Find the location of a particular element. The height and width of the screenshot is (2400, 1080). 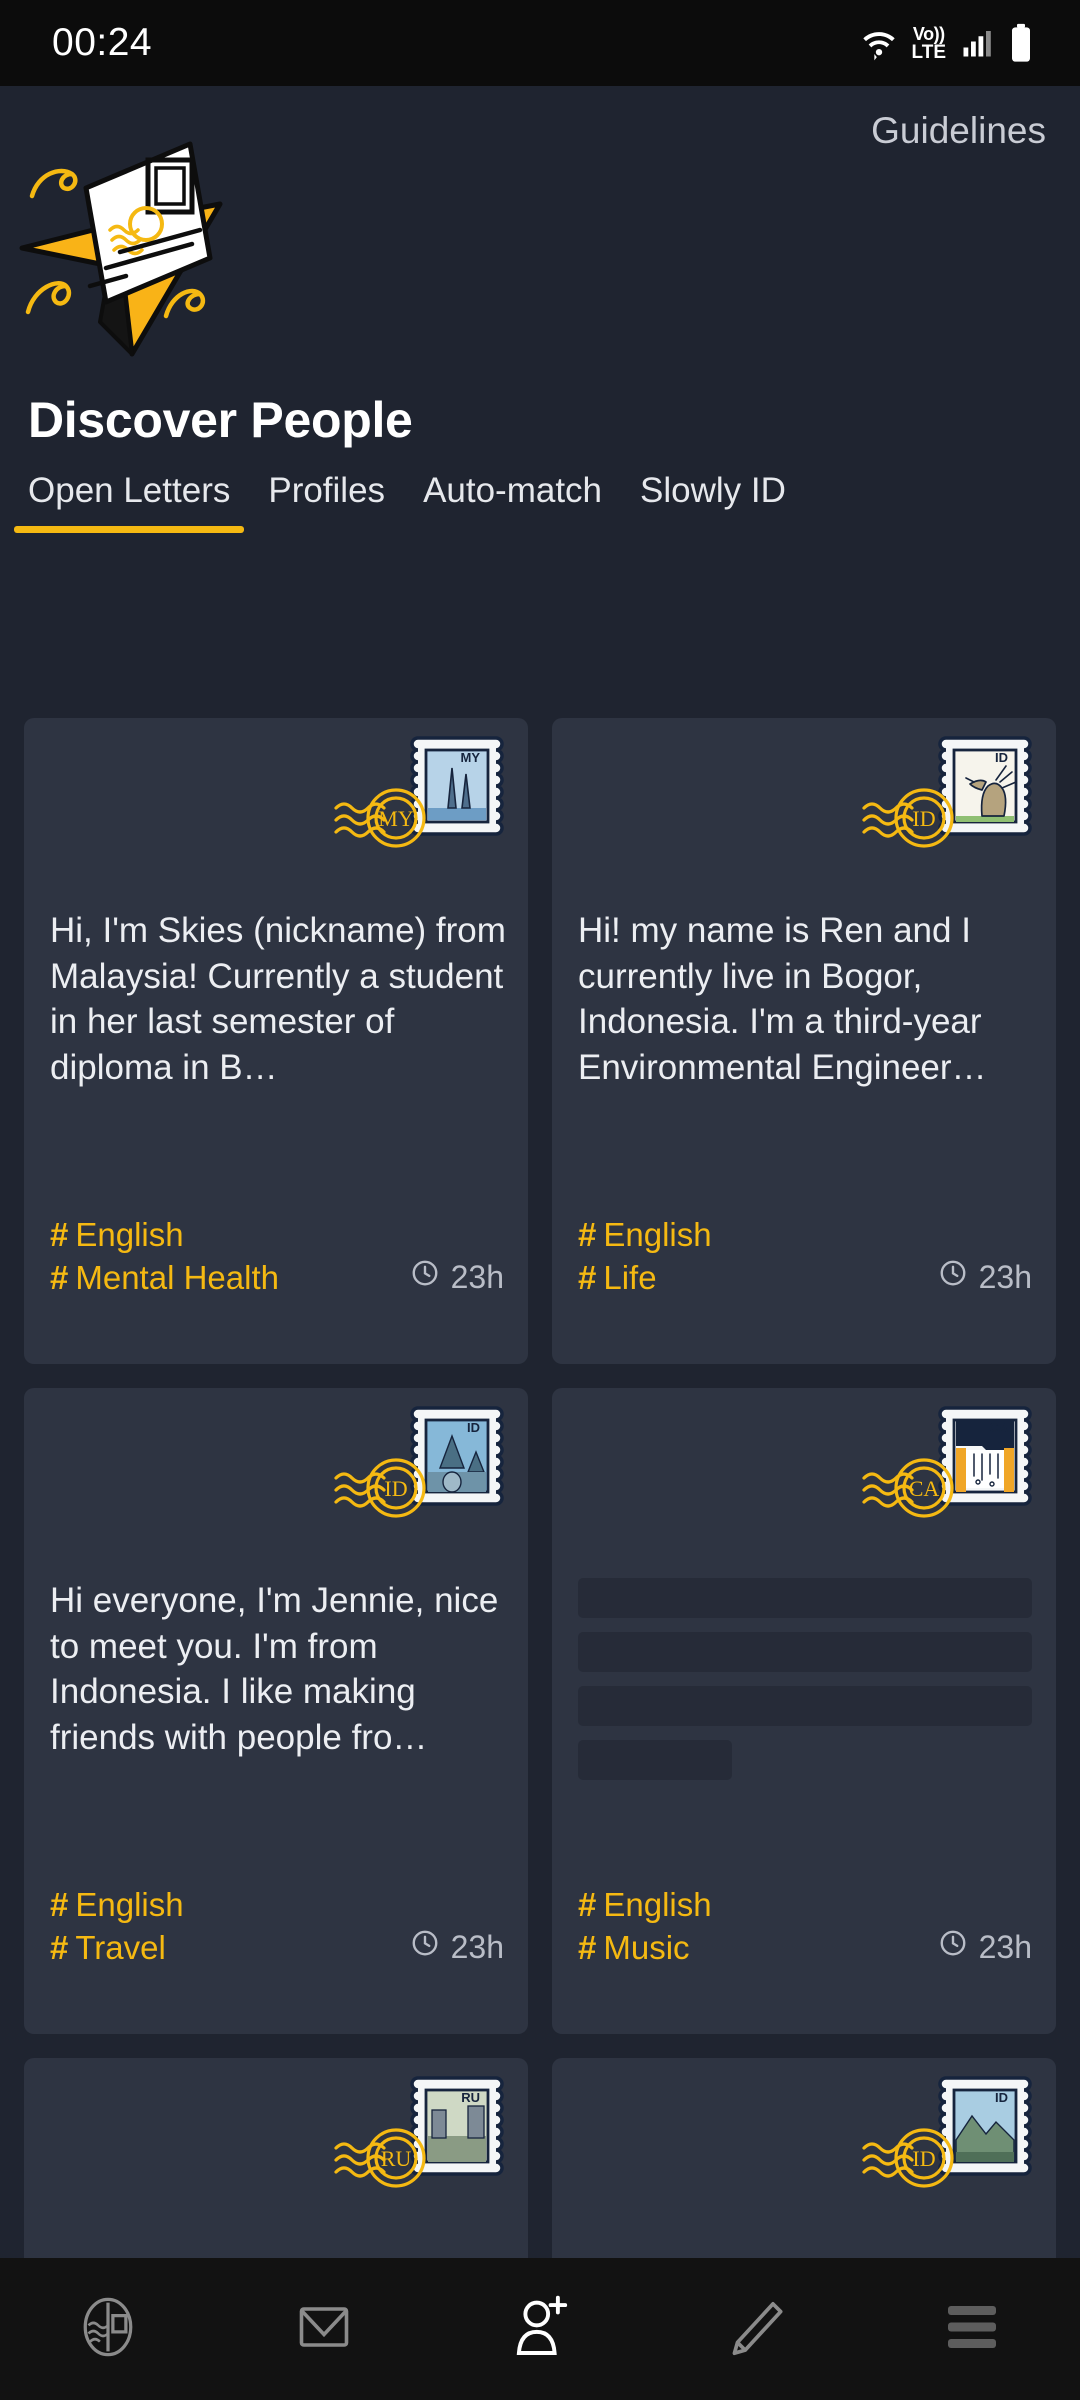

nav-item-menu is located at coordinates (972, 2329).